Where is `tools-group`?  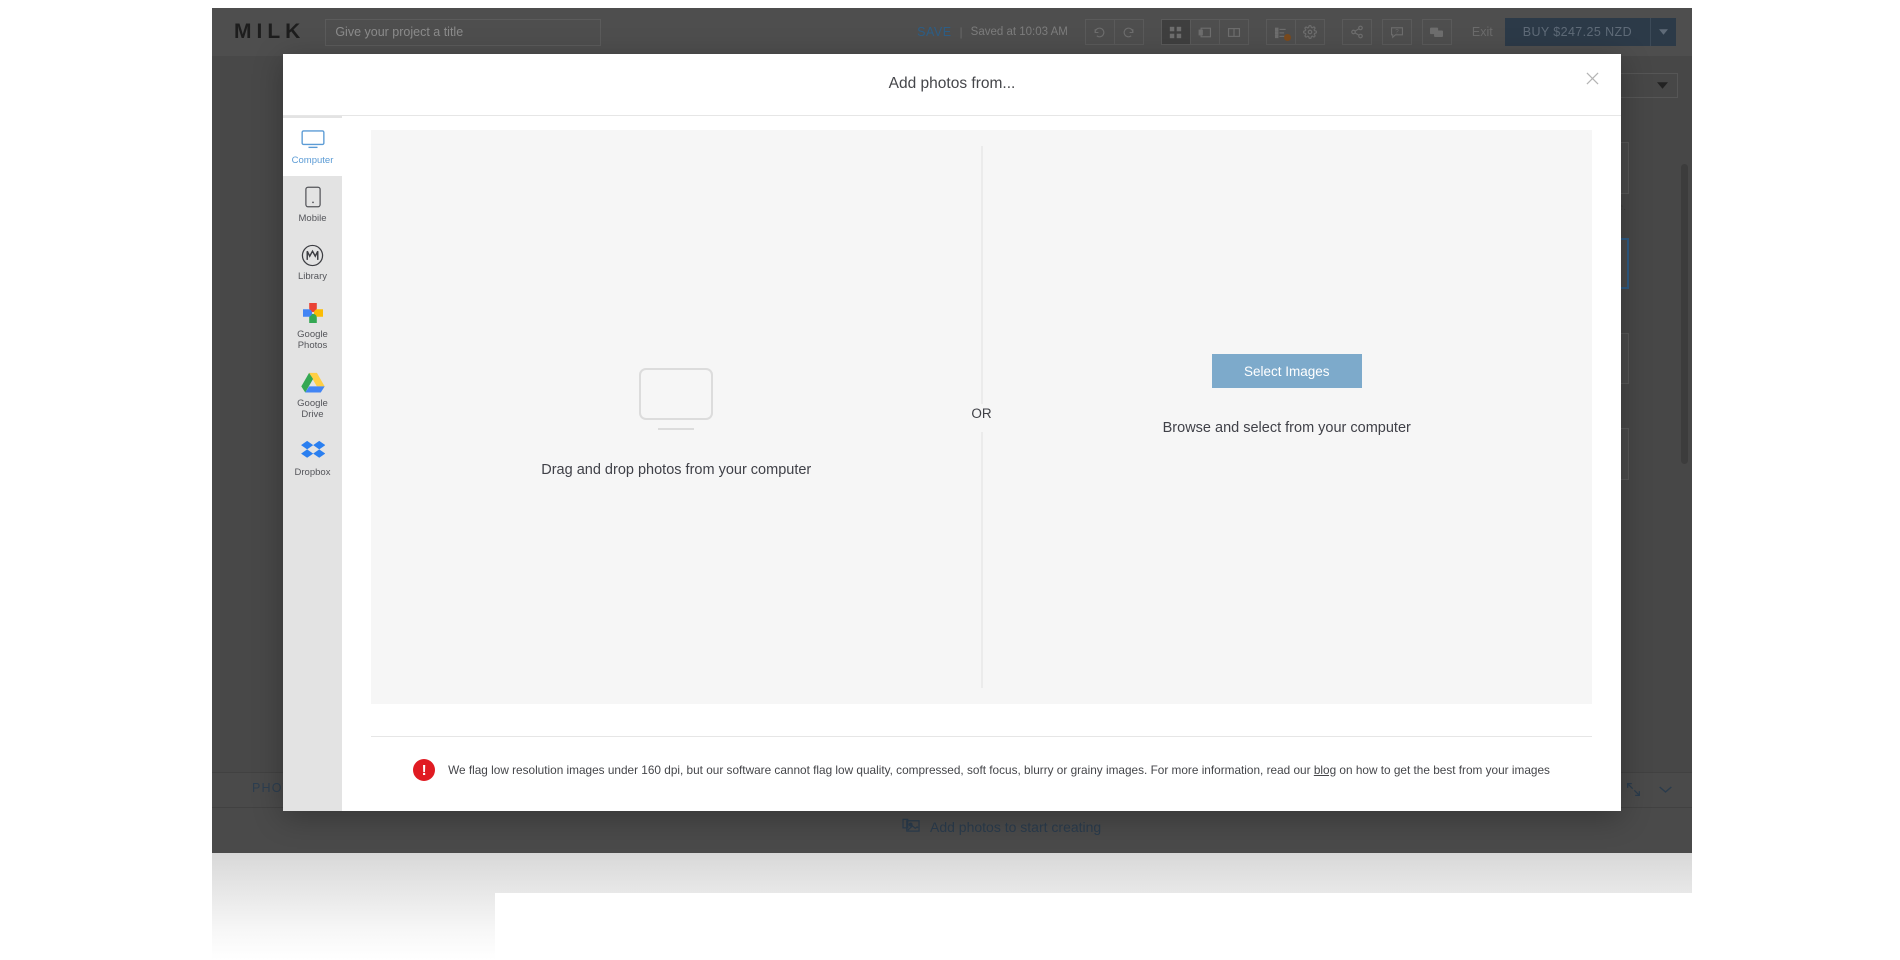
tools-group is located at coordinates (1295, 32).